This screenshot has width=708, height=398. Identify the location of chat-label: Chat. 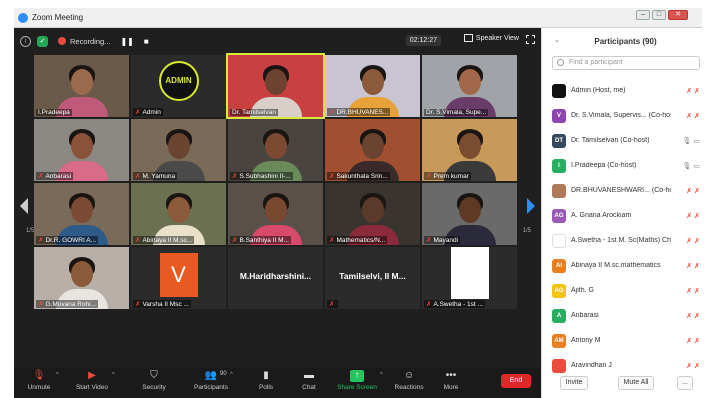
(309, 387).